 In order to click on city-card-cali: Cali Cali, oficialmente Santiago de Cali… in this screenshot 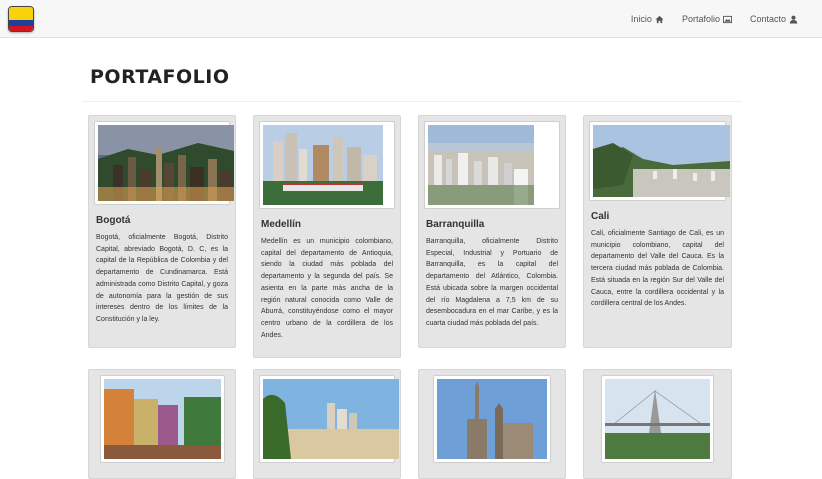, I will do `click(657, 231)`.